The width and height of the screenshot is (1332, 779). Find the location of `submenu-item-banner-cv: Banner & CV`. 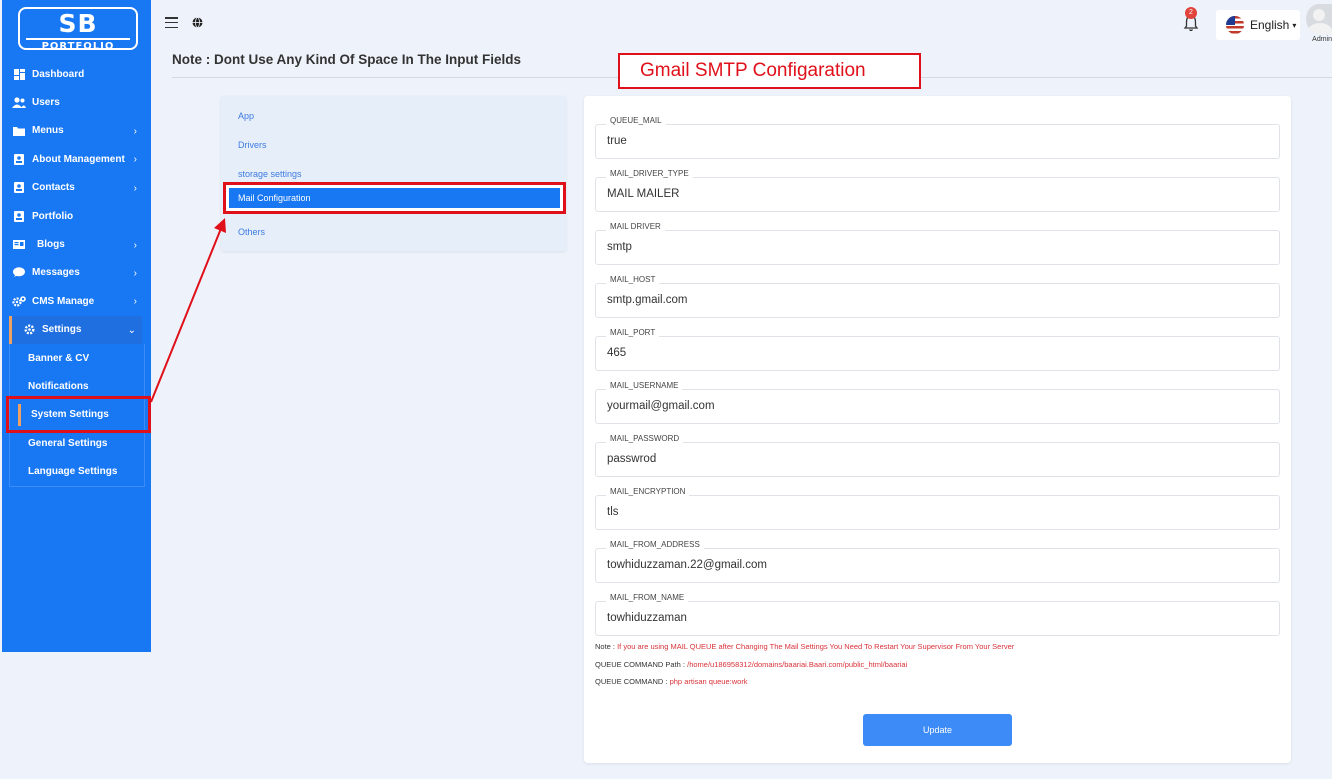

submenu-item-banner-cv: Banner & CV is located at coordinates (77, 358).